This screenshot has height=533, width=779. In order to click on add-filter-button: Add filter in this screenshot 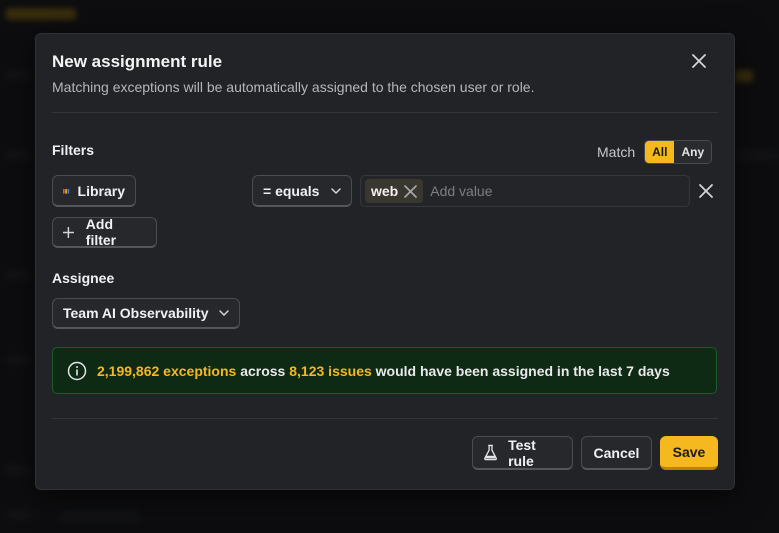, I will do `click(104, 232)`.